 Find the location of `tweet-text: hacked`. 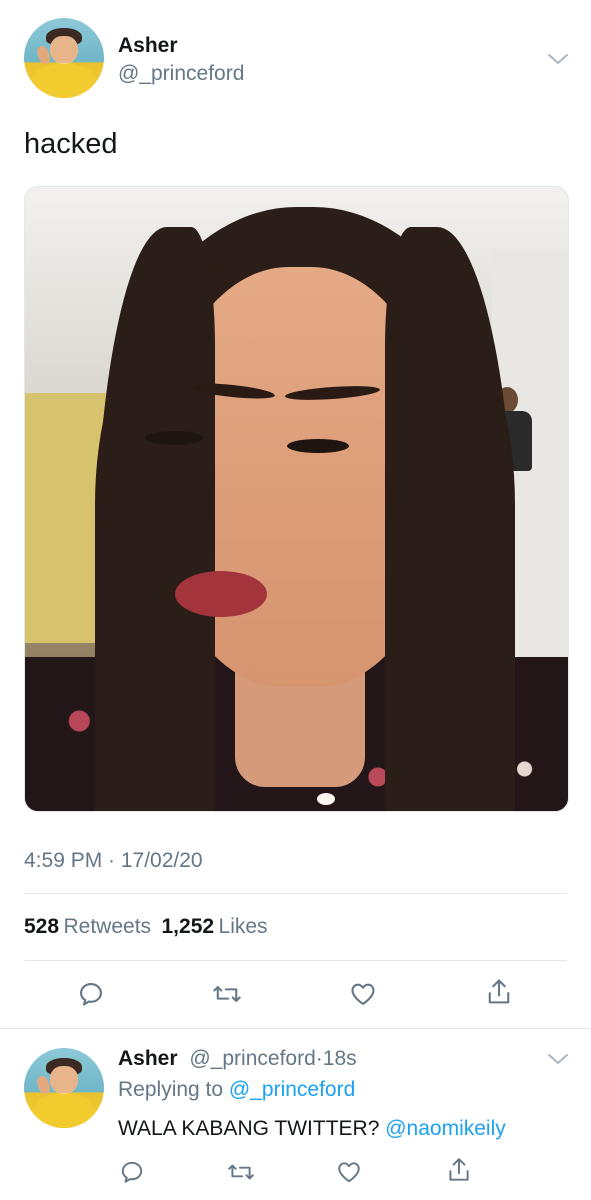

tweet-text: hacked is located at coordinates (71, 144).